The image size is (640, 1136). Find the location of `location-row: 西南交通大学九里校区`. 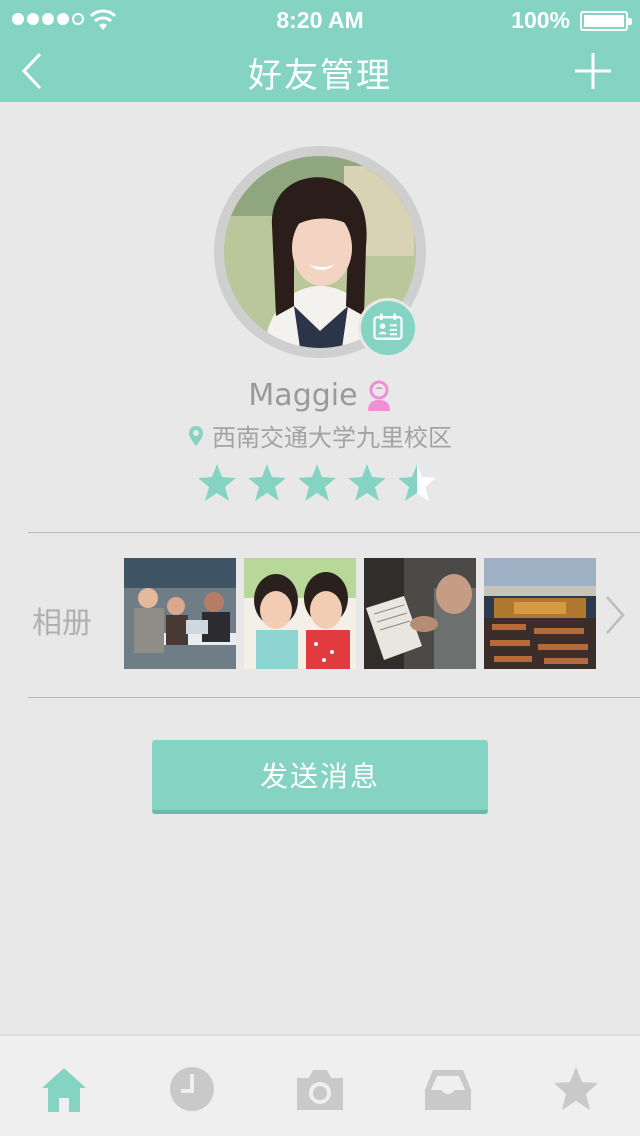

location-row: 西南交通大学九里校区 is located at coordinates (320, 435).